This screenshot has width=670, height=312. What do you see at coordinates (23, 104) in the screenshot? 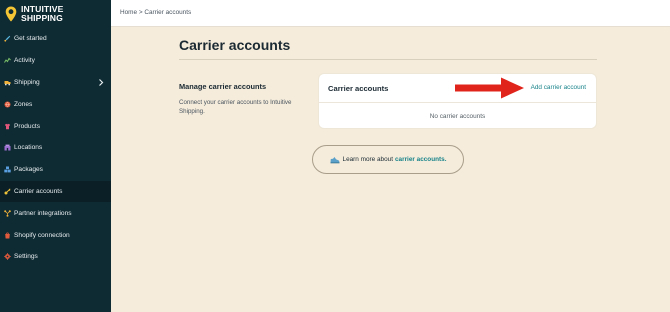
I see `sidebar-item-label: Zones` at bounding box center [23, 104].